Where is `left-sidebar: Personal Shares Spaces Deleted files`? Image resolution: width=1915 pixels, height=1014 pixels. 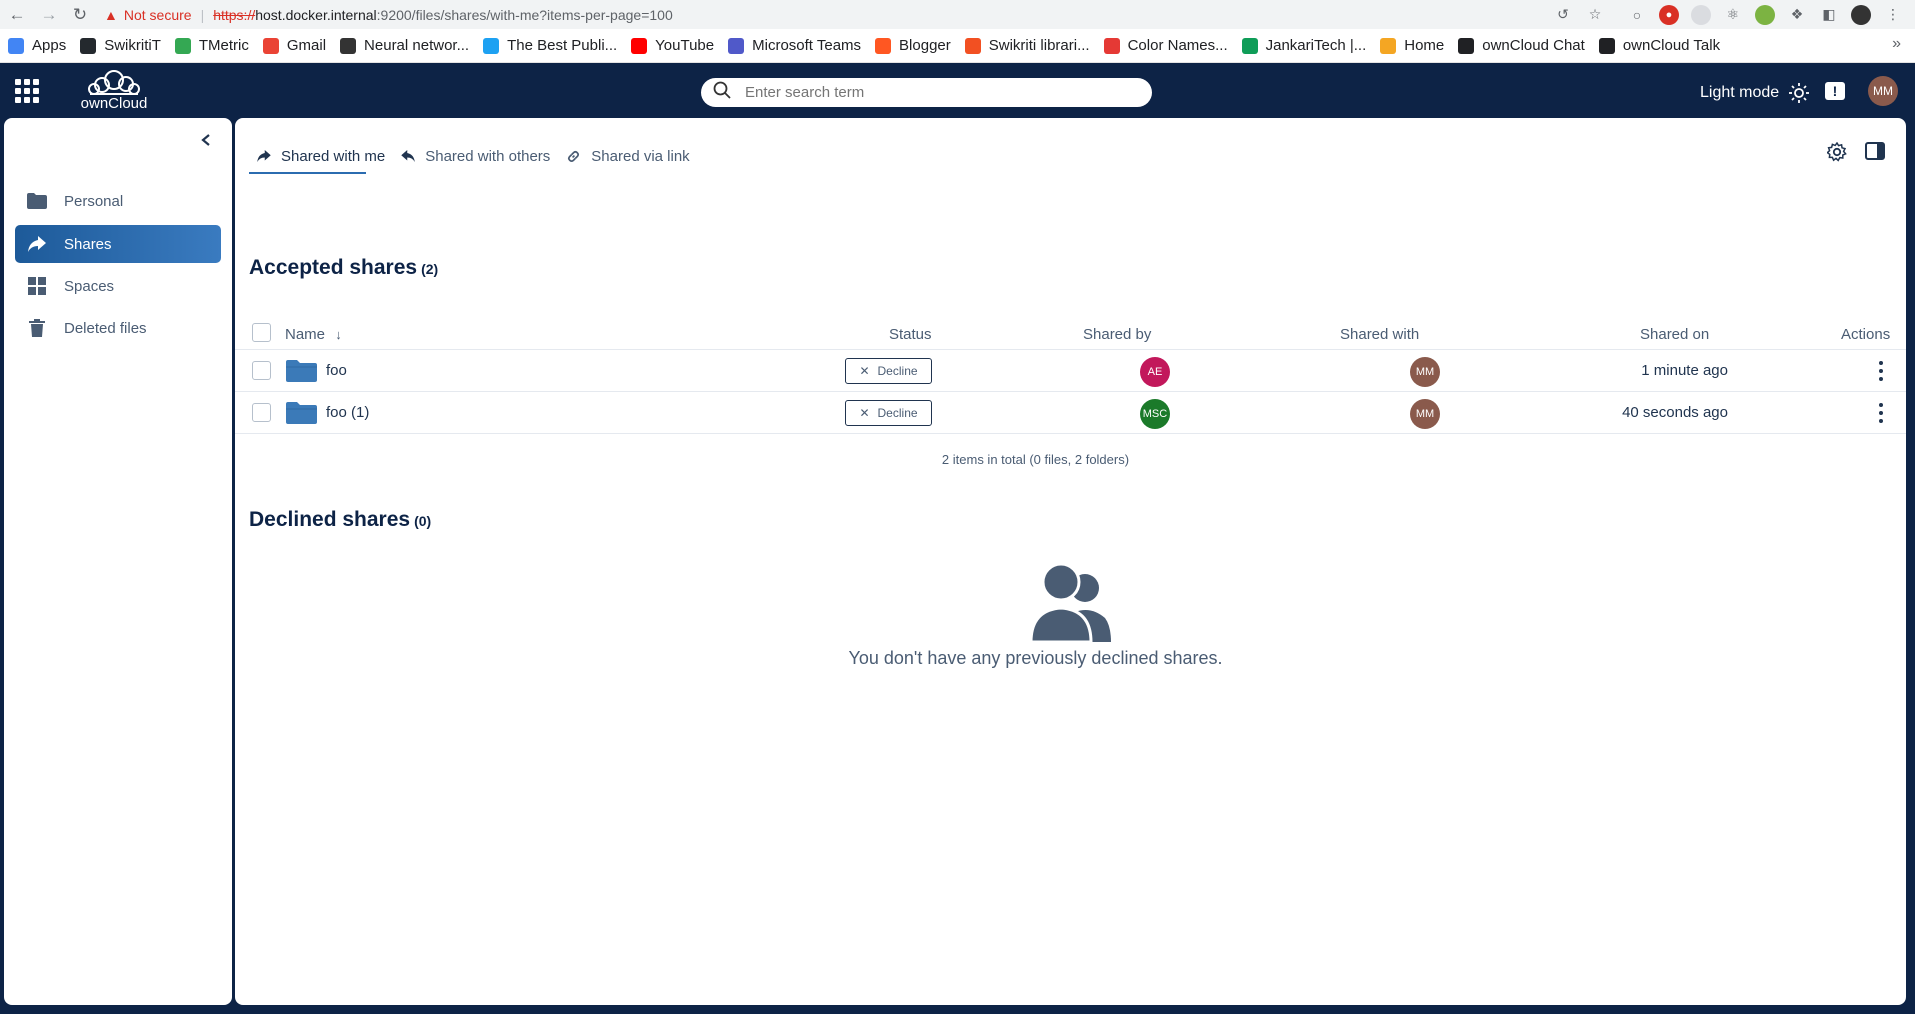 left-sidebar: Personal Shares Spaces Deleted files is located at coordinates (118, 561).